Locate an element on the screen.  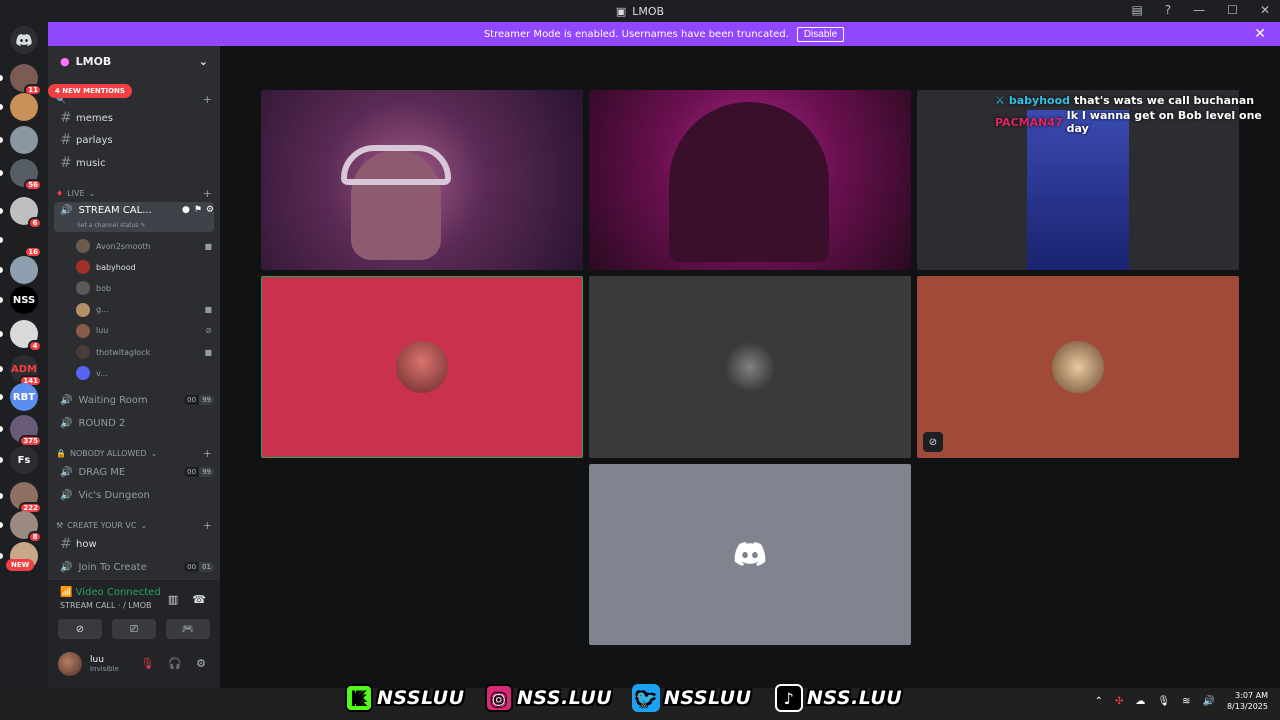
channel-join-to-create: 🔊 Join To Create 00 01 is located at coordinates (134, 567).